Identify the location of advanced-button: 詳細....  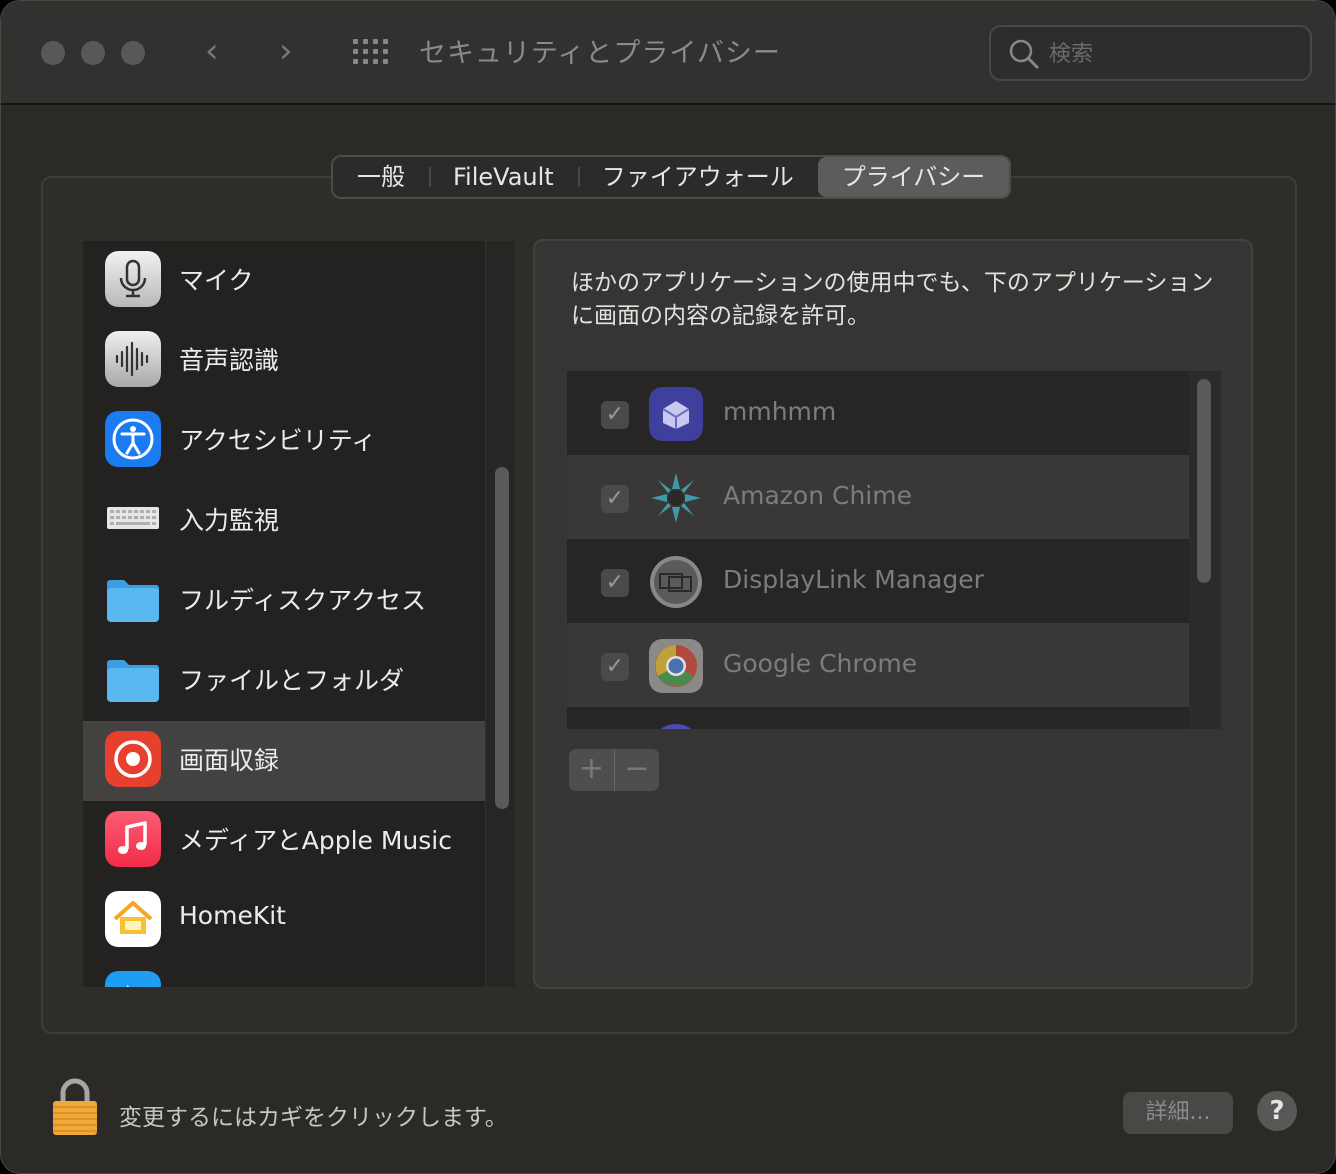
(1178, 1113).